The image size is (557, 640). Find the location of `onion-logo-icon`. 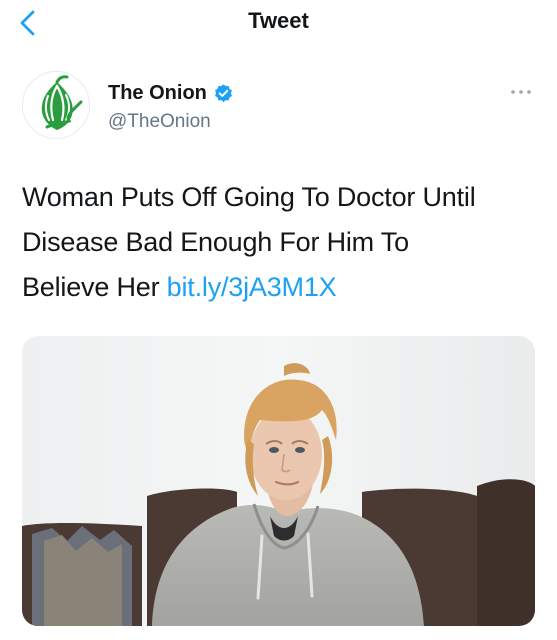

onion-logo-icon is located at coordinates (62, 102).